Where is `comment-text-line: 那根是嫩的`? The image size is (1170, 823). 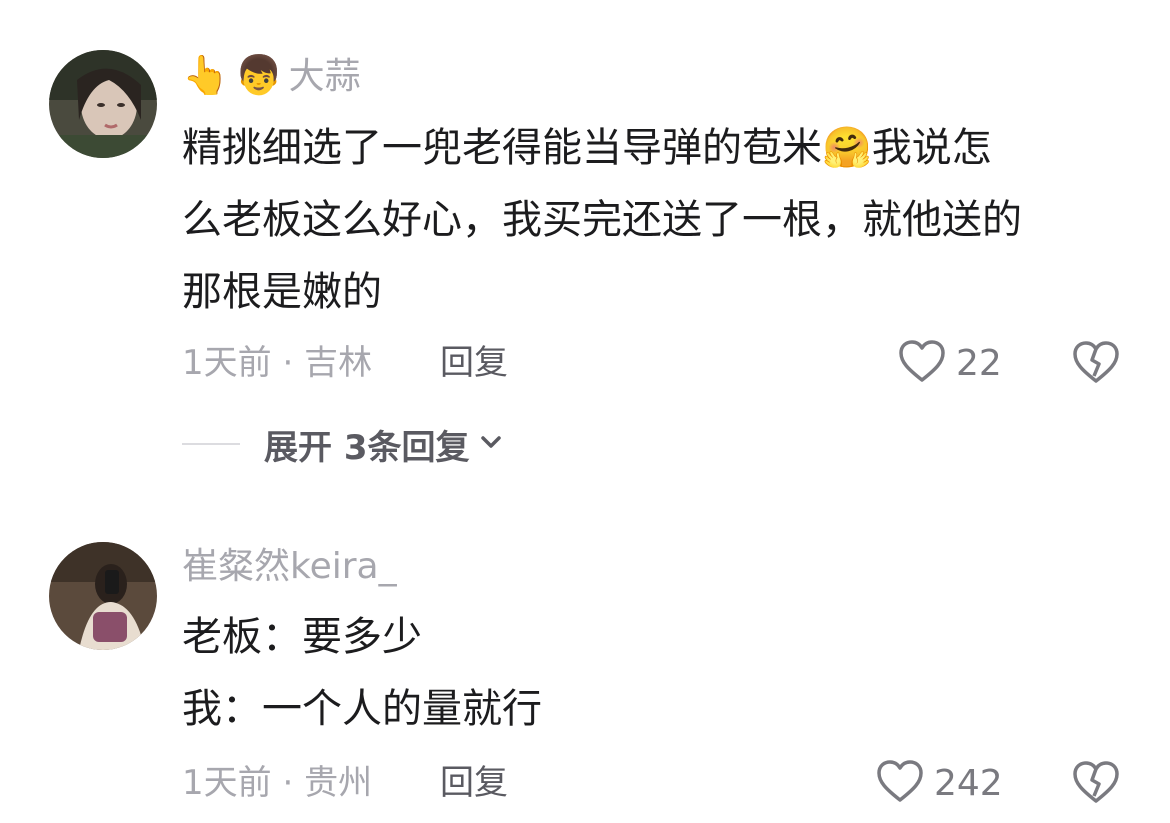
comment-text-line: 那根是嫩的 is located at coordinates (282, 292).